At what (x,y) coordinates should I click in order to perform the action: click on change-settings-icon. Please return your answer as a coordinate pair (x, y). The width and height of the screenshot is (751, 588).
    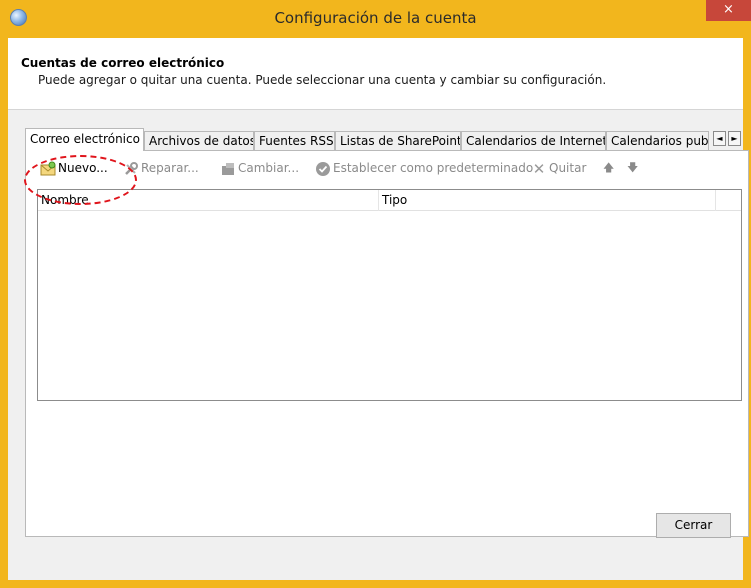
    Looking at the image, I should click on (228, 169).